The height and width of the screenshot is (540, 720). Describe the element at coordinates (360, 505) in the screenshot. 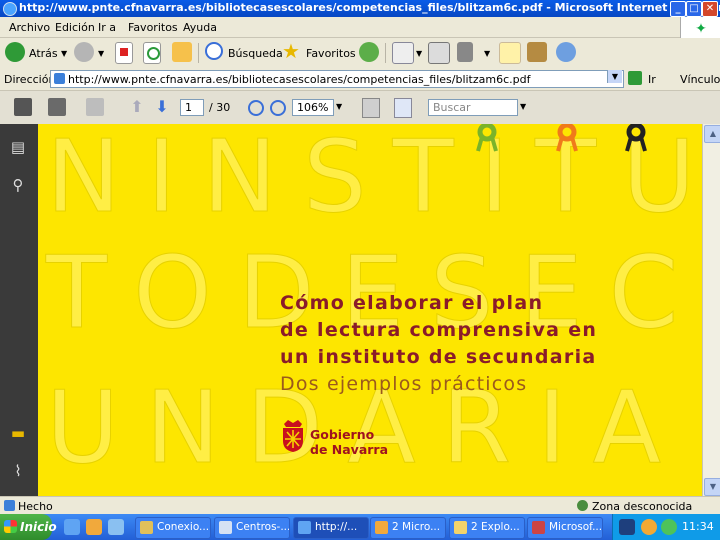

I see `status-bar: Hecho Zona desconocida` at that location.